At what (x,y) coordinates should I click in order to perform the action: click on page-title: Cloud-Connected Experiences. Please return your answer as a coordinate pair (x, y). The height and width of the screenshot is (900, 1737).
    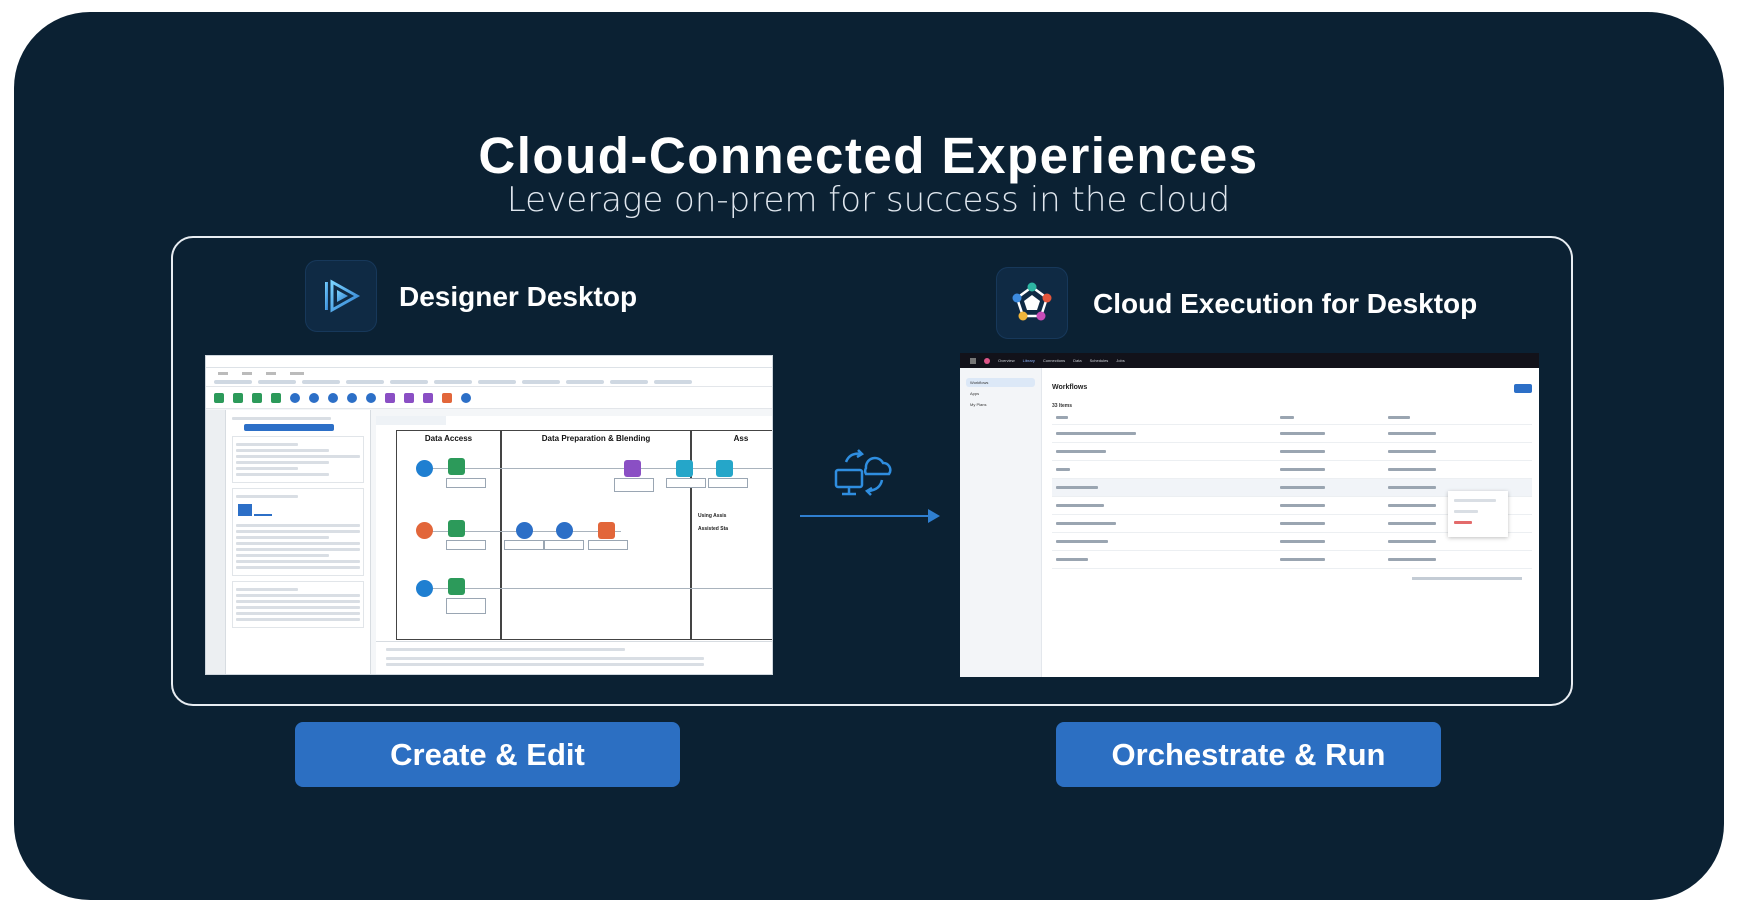
    Looking at the image, I should click on (868, 155).